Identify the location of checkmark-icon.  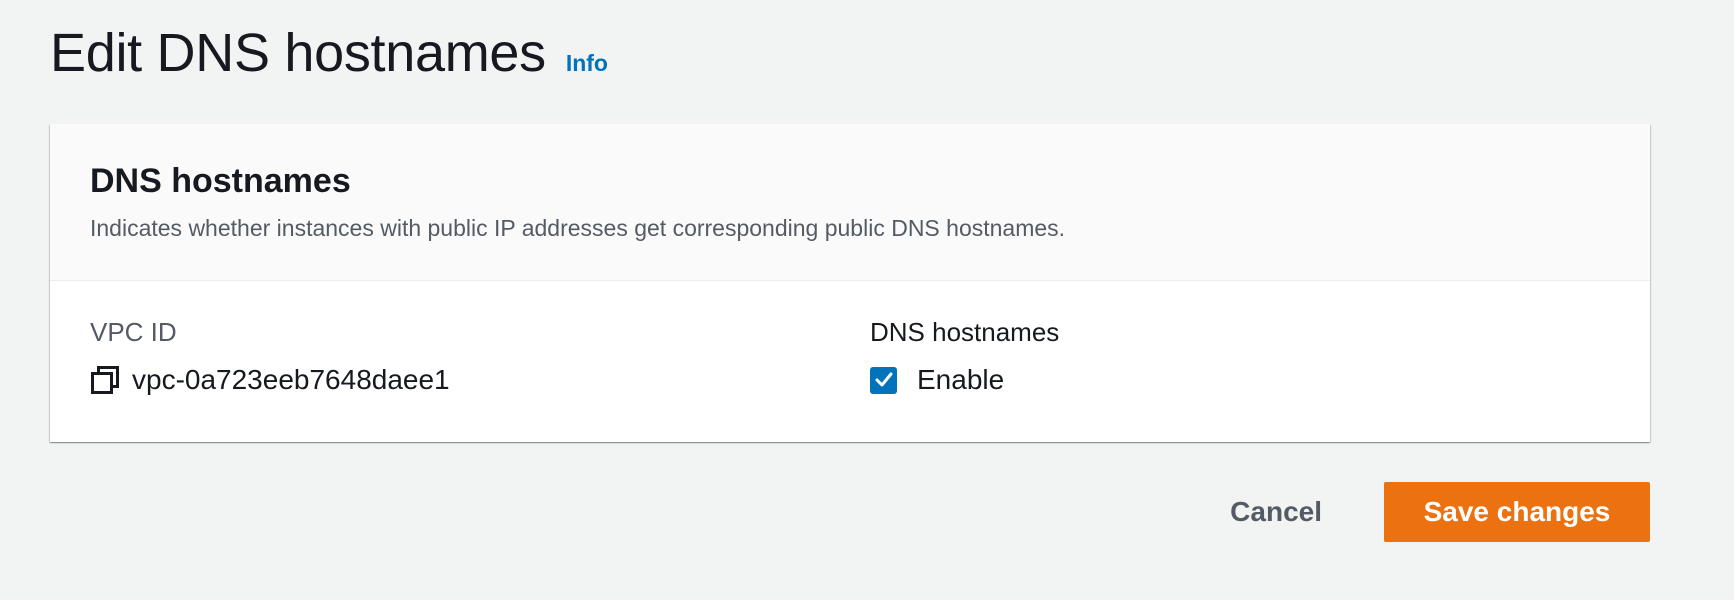
(883, 379).